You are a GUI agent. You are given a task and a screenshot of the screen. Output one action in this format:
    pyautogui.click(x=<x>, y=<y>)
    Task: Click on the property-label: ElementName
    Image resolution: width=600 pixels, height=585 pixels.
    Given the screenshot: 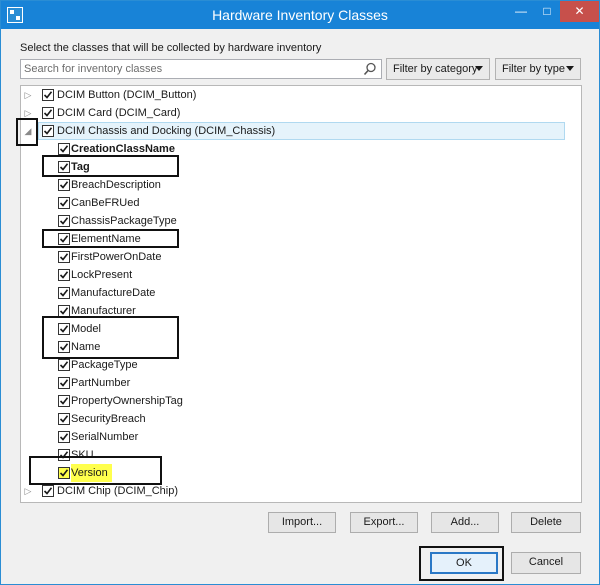 What is the action you would take?
    pyautogui.click(x=106, y=239)
    